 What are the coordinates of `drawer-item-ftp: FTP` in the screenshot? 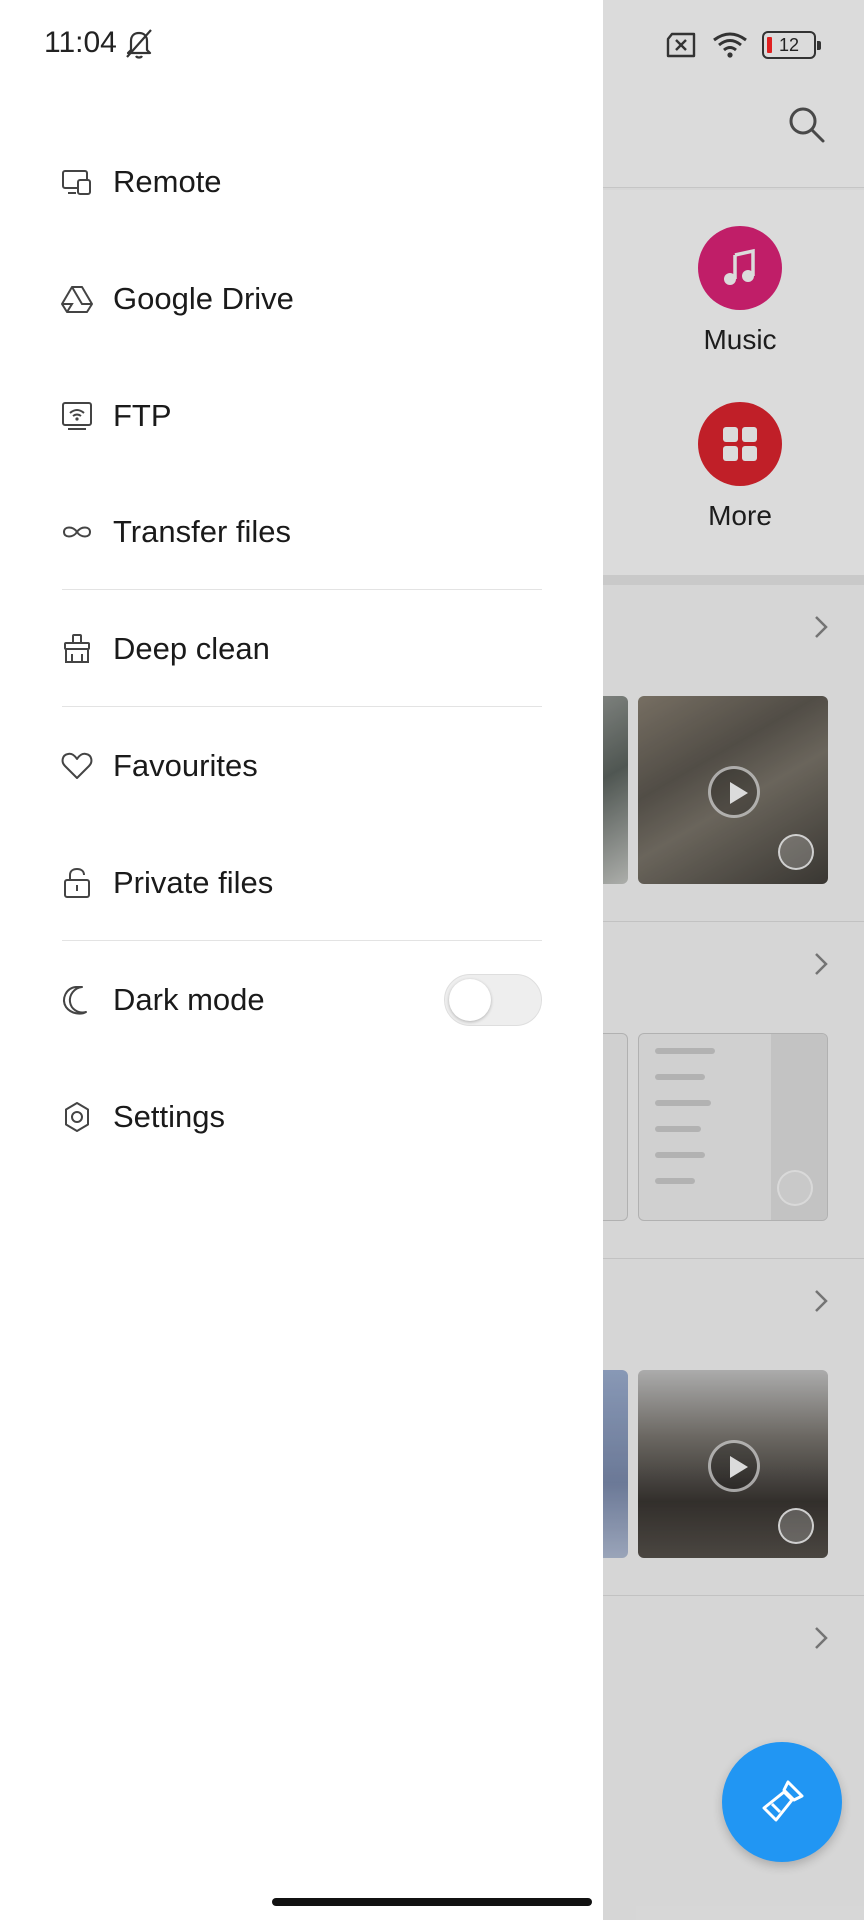 It's located at (301, 416).